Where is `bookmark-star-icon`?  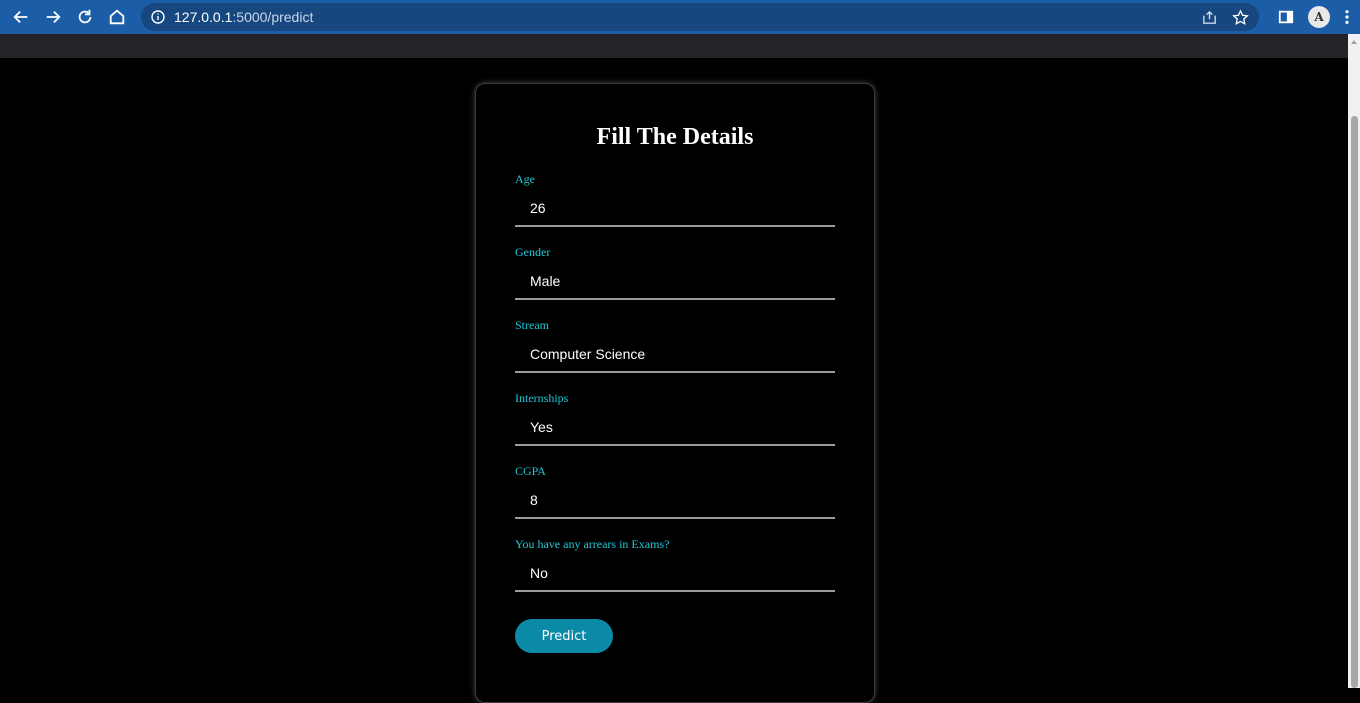
bookmark-star-icon is located at coordinates (1240, 17).